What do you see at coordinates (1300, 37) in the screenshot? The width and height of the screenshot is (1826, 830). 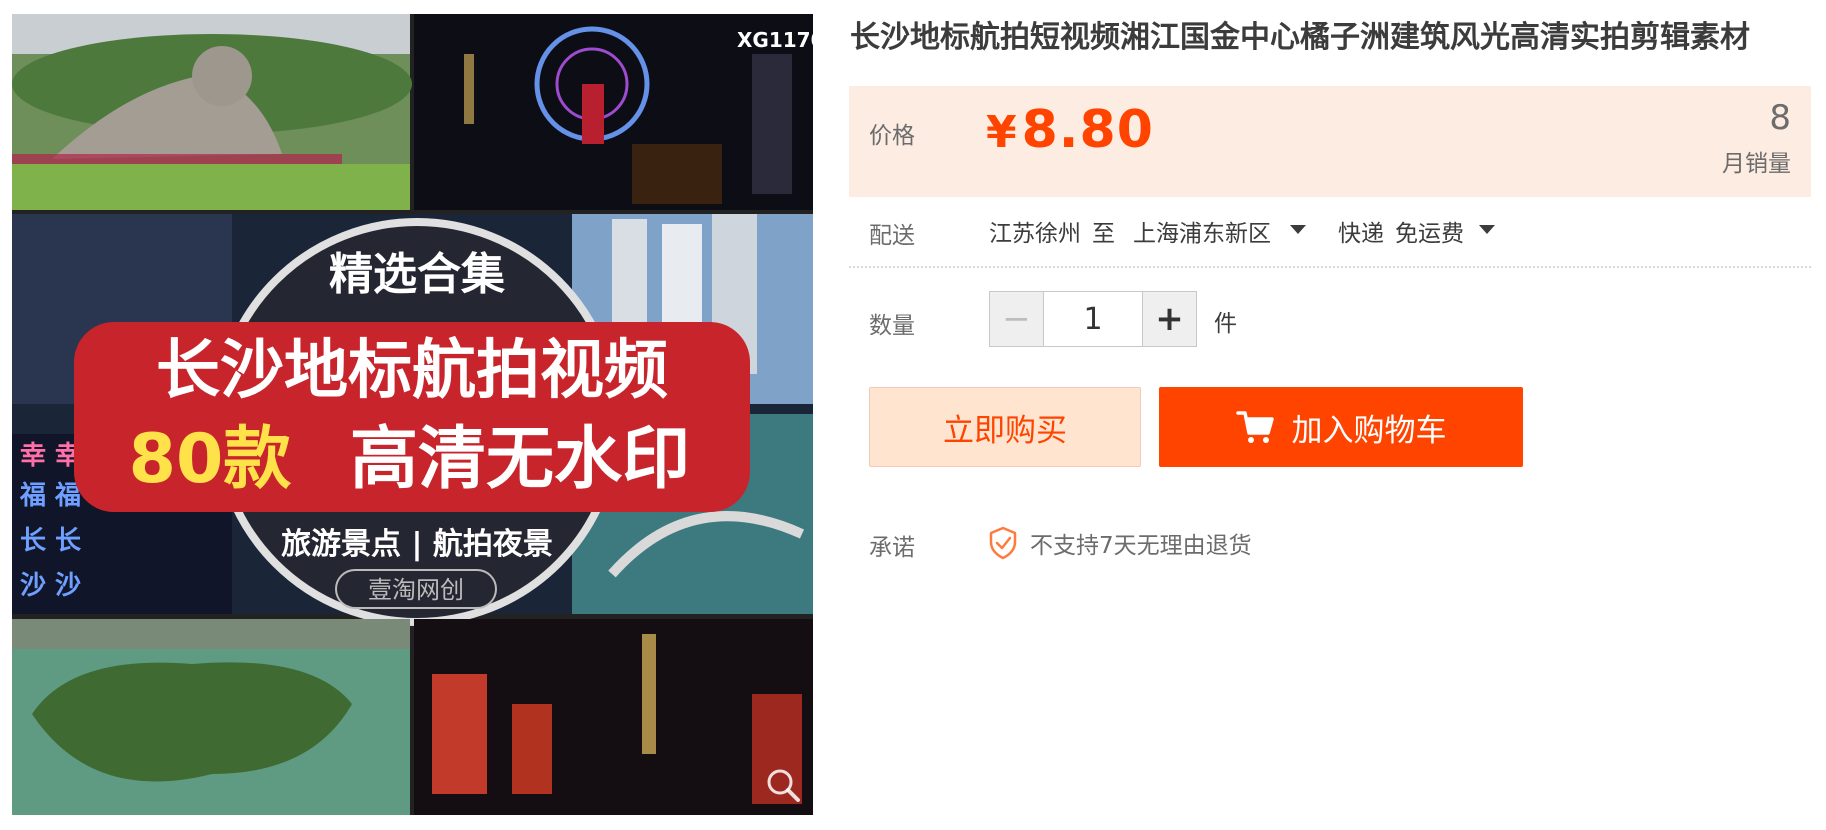 I see `product-title: 长沙地标航拍短视频湘江国金中心橘子洲建筑风光高清实拍剪辑素材` at bounding box center [1300, 37].